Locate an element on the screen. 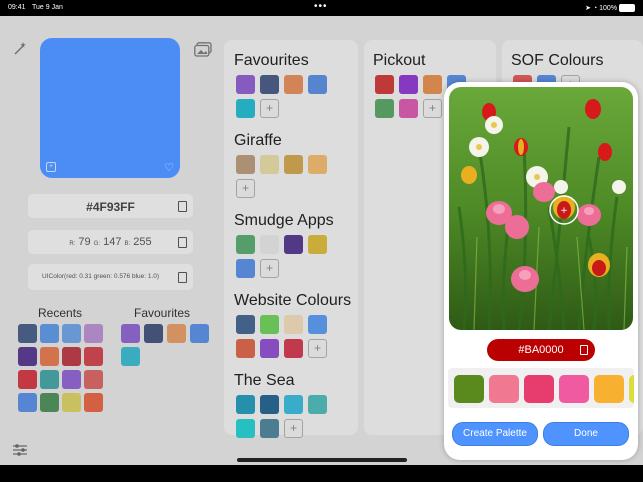 This screenshot has height=482, width=643. picked-hex-pill: #BA0000 is located at coordinates (541, 350).